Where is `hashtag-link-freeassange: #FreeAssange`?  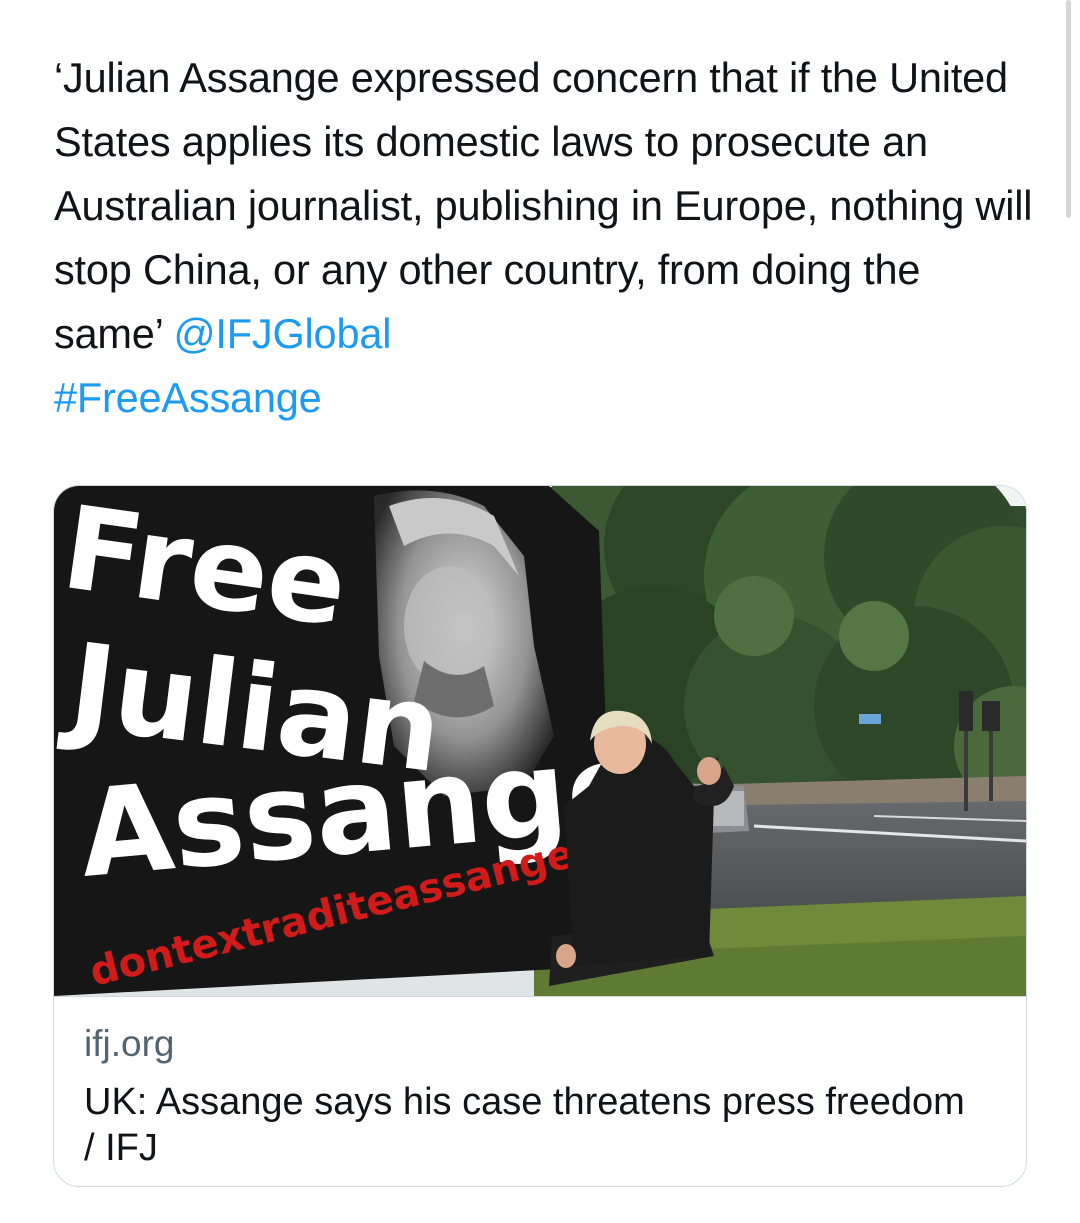
hashtag-link-freeassange: #FreeAssange is located at coordinates (188, 397).